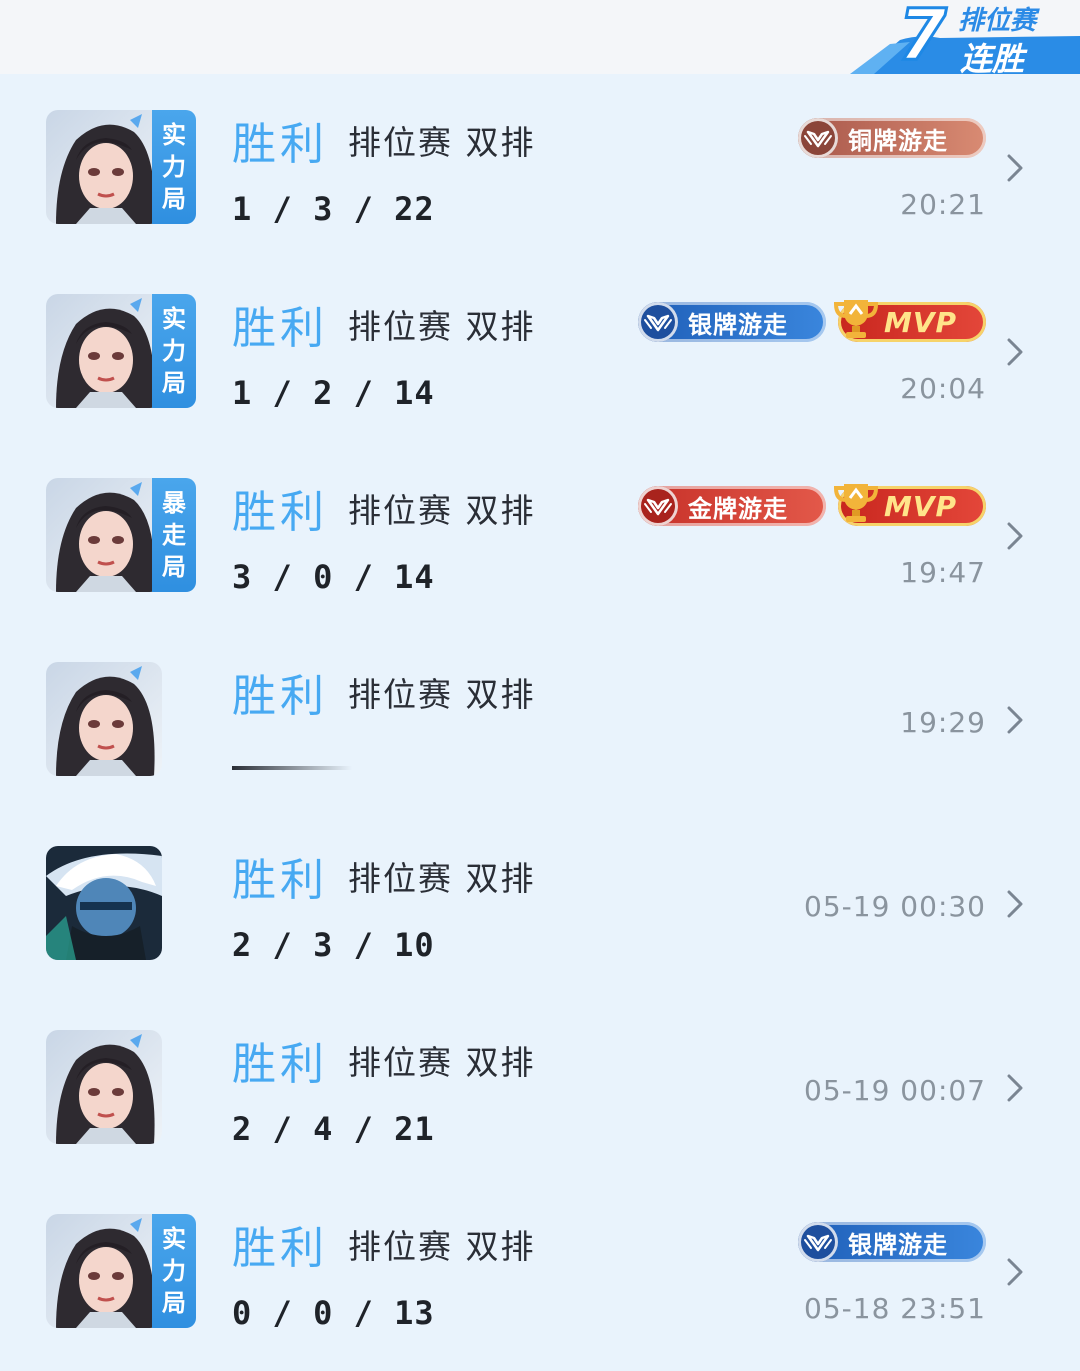 The height and width of the screenshot is (1371, 1080). What do you see at coordinates (895, 906) in the screenshot?
I see `match-time: 05-19 00:30` at bounding box center [895, 906].